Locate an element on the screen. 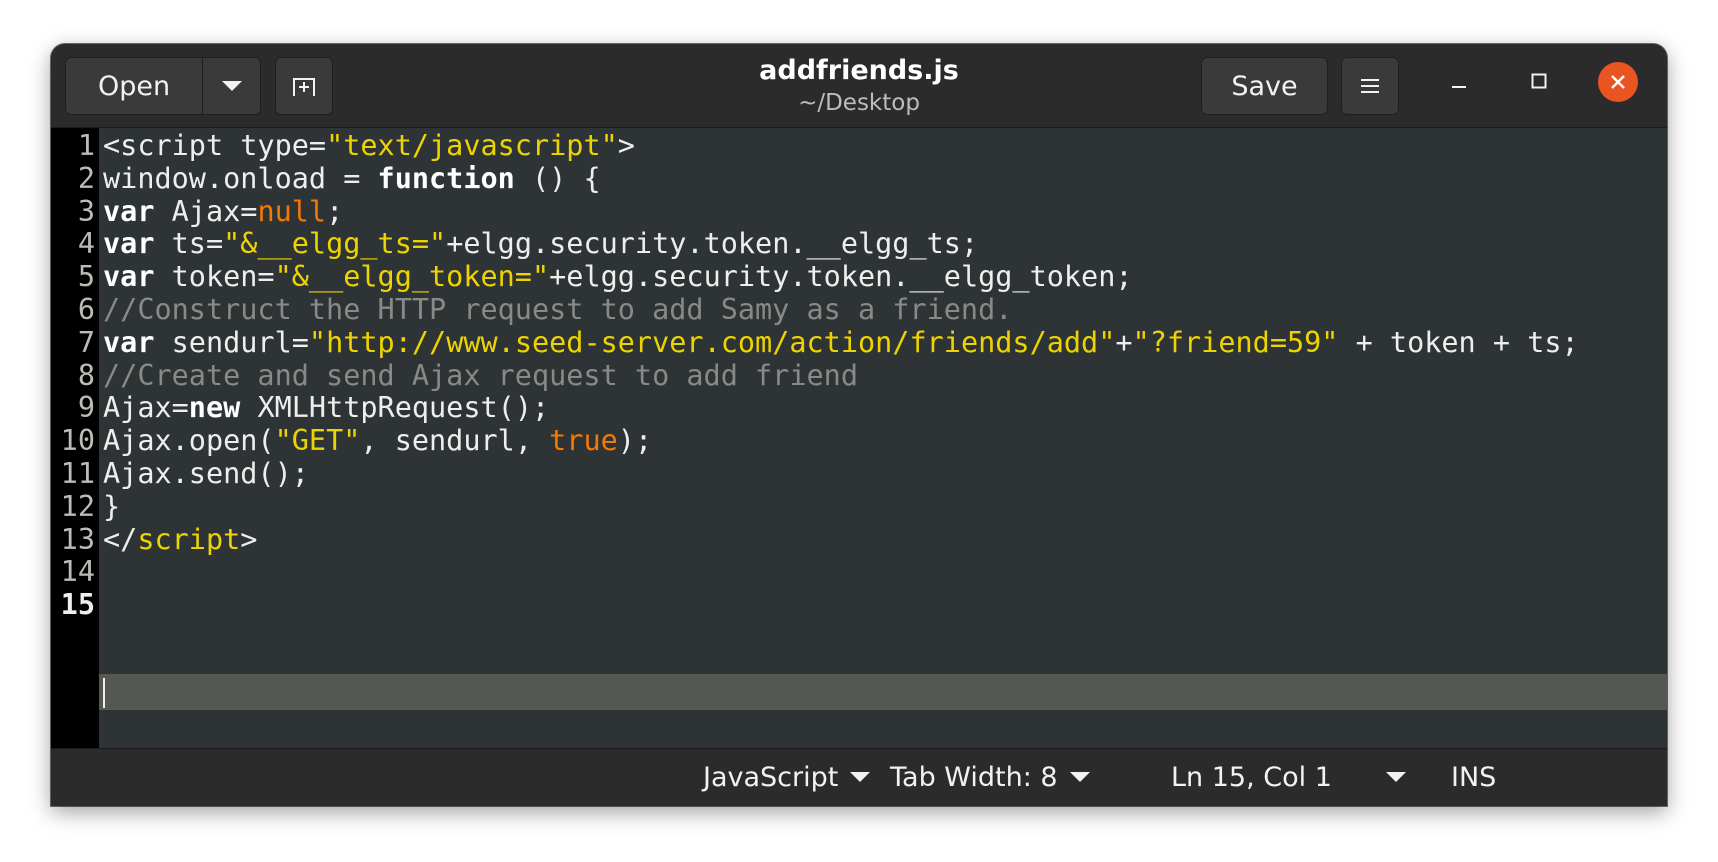 This screenshot has height=862, width=1718. status-bar: JavaScript Tab Width: 8 Ln 15, Col 1 INS is located at coordinates (859, 777).